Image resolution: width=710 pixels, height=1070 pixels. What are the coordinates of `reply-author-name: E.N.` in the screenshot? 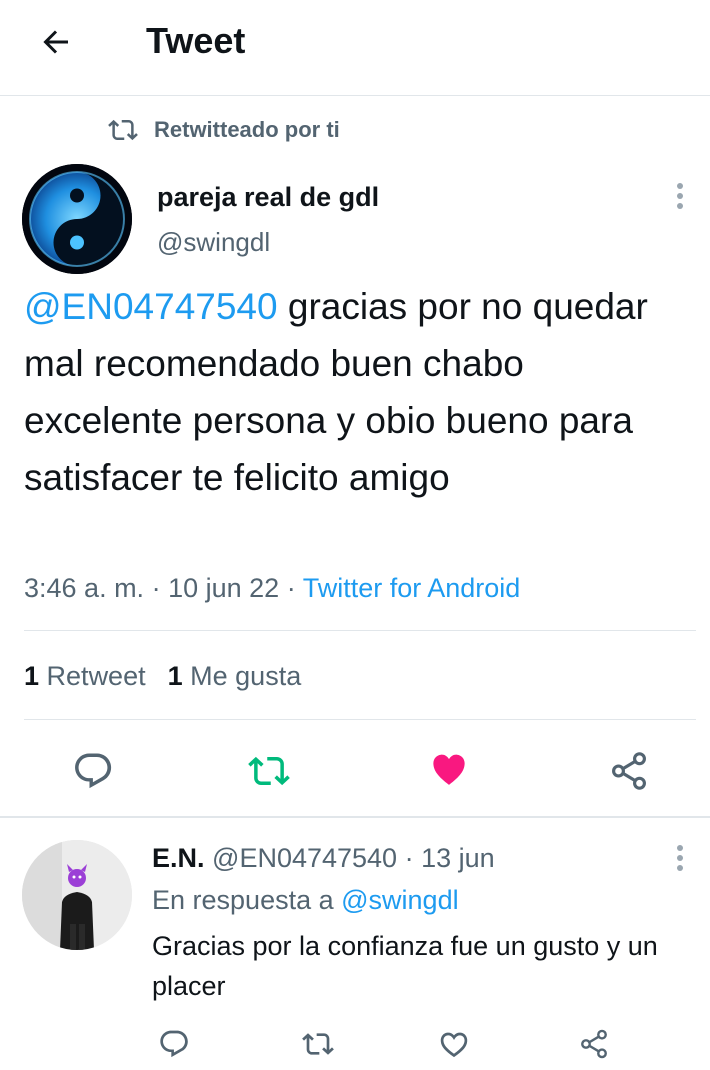 It's located at (178, 858).